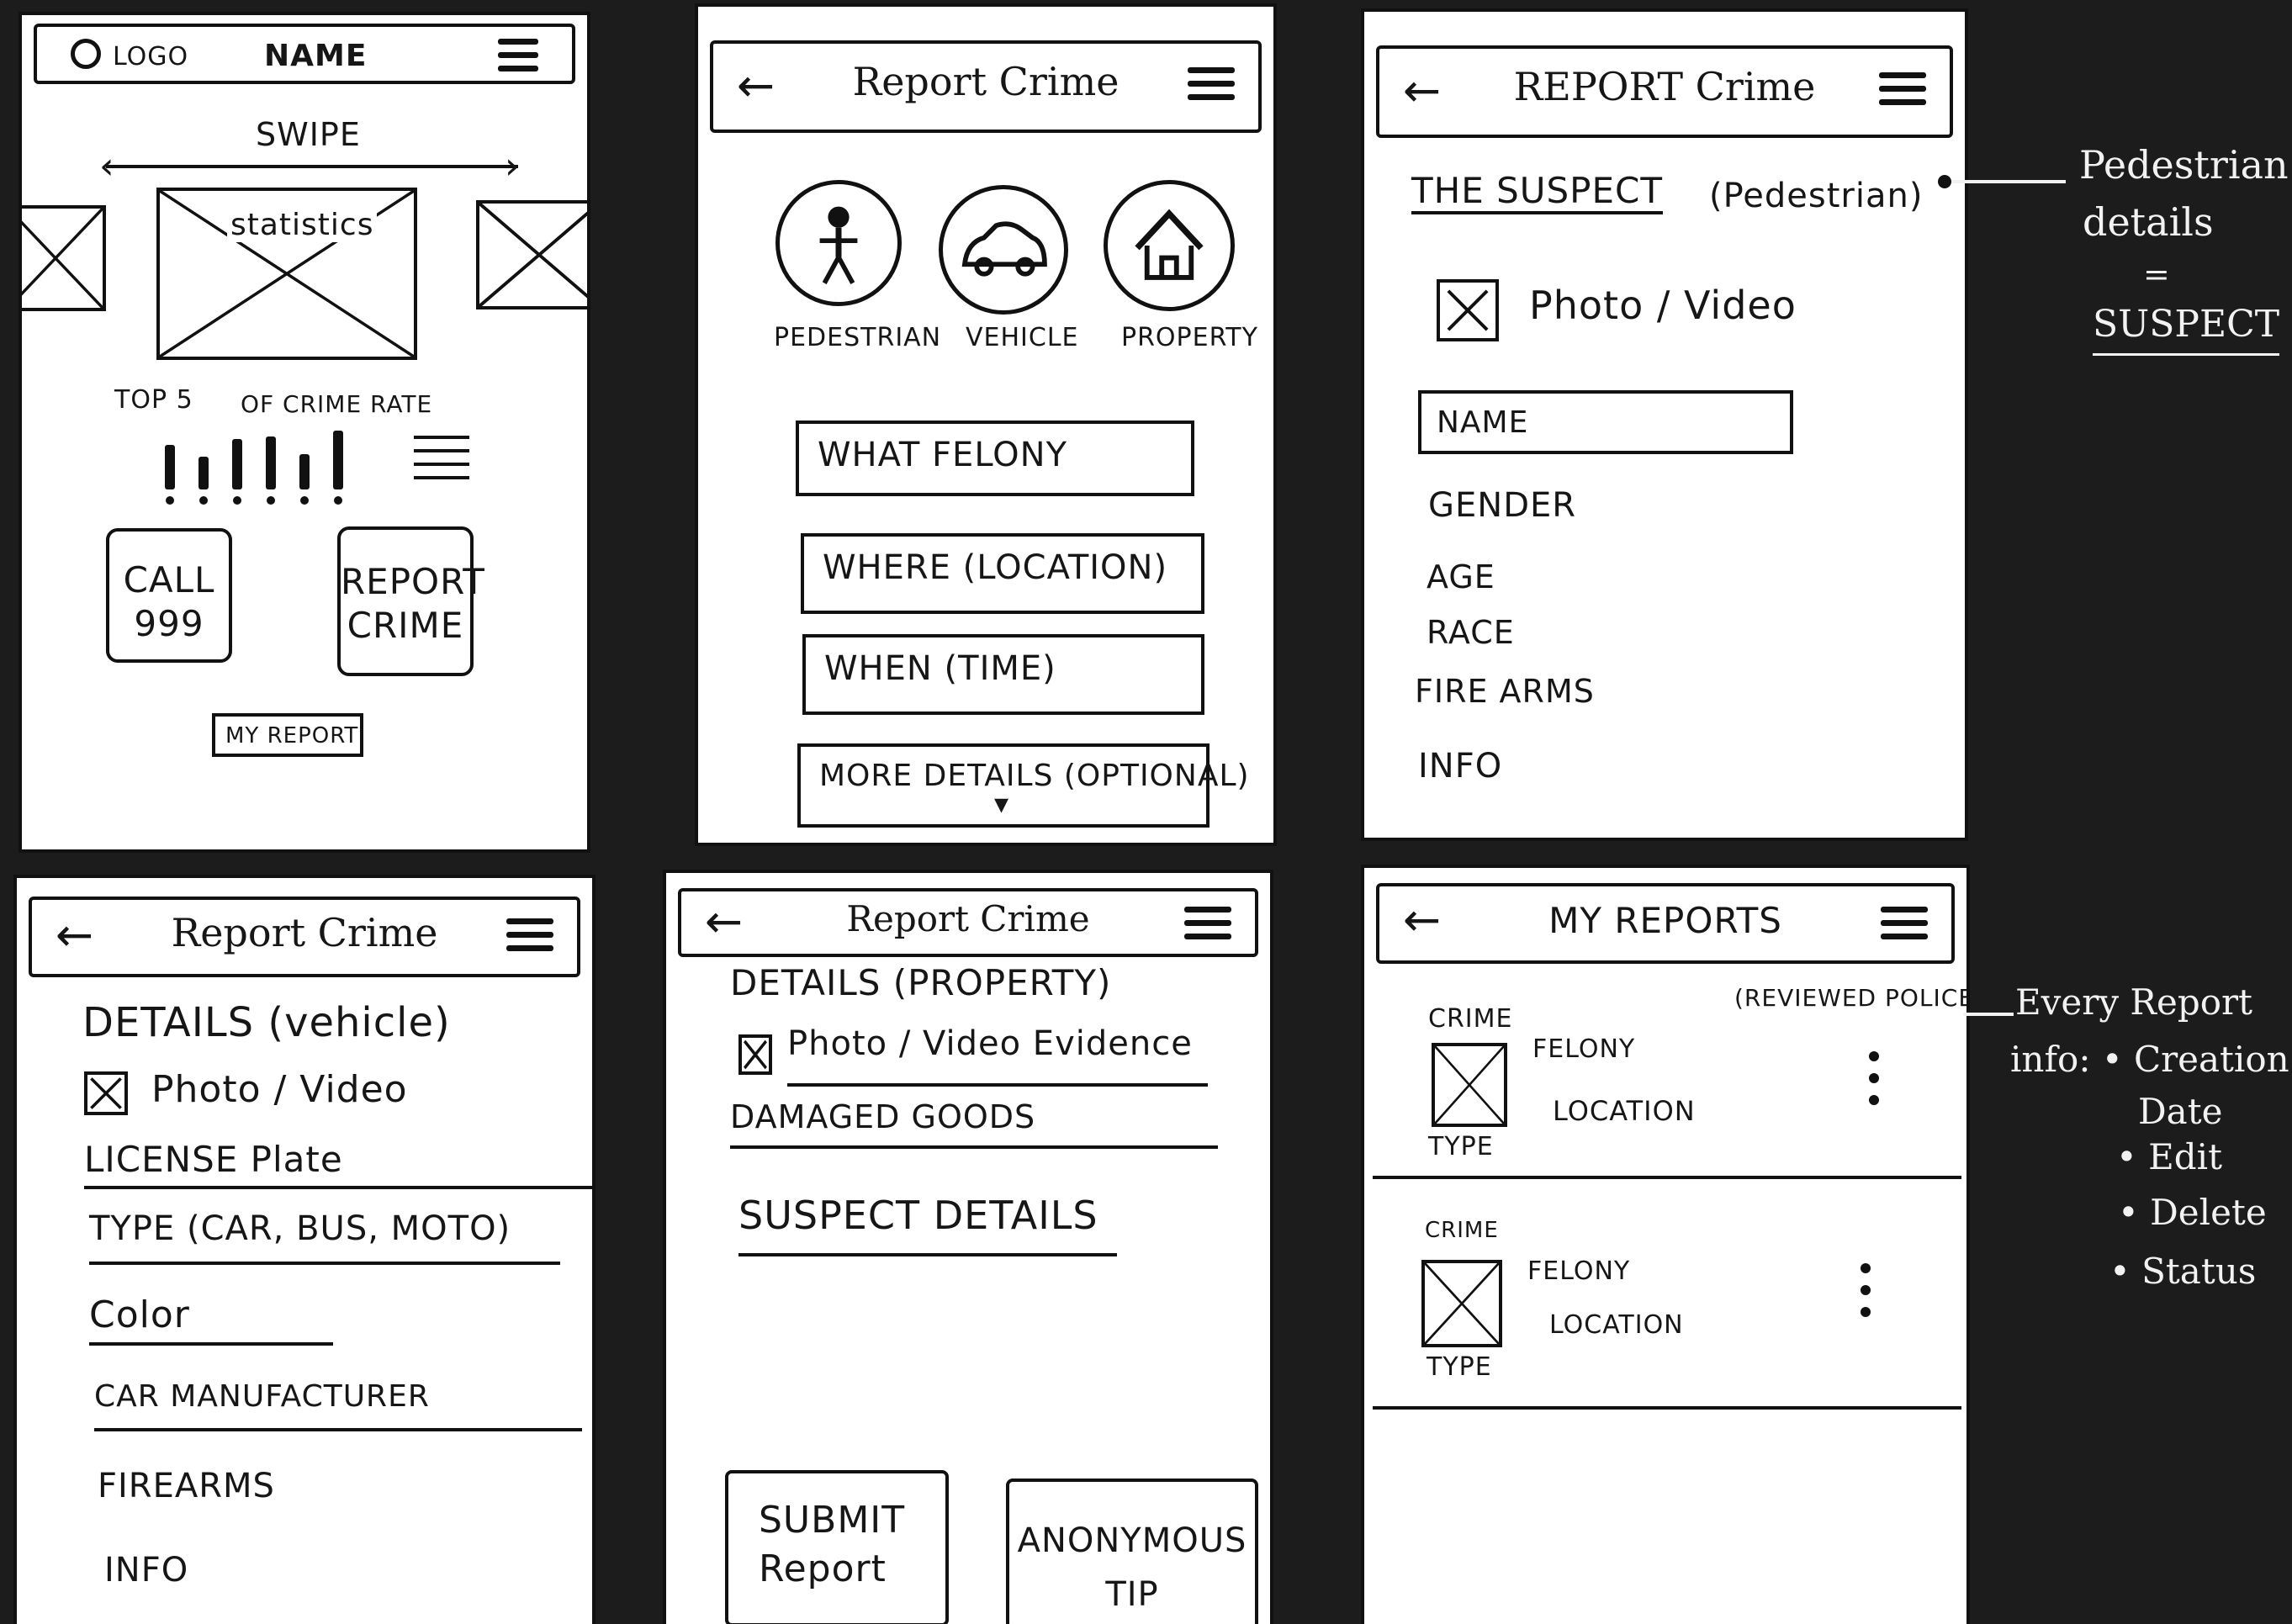 This screenshot has width=2292, height=1624. Describe the element at coordinates (1460, 766) in the screenshot. I see `info-label: INFO` at that location.